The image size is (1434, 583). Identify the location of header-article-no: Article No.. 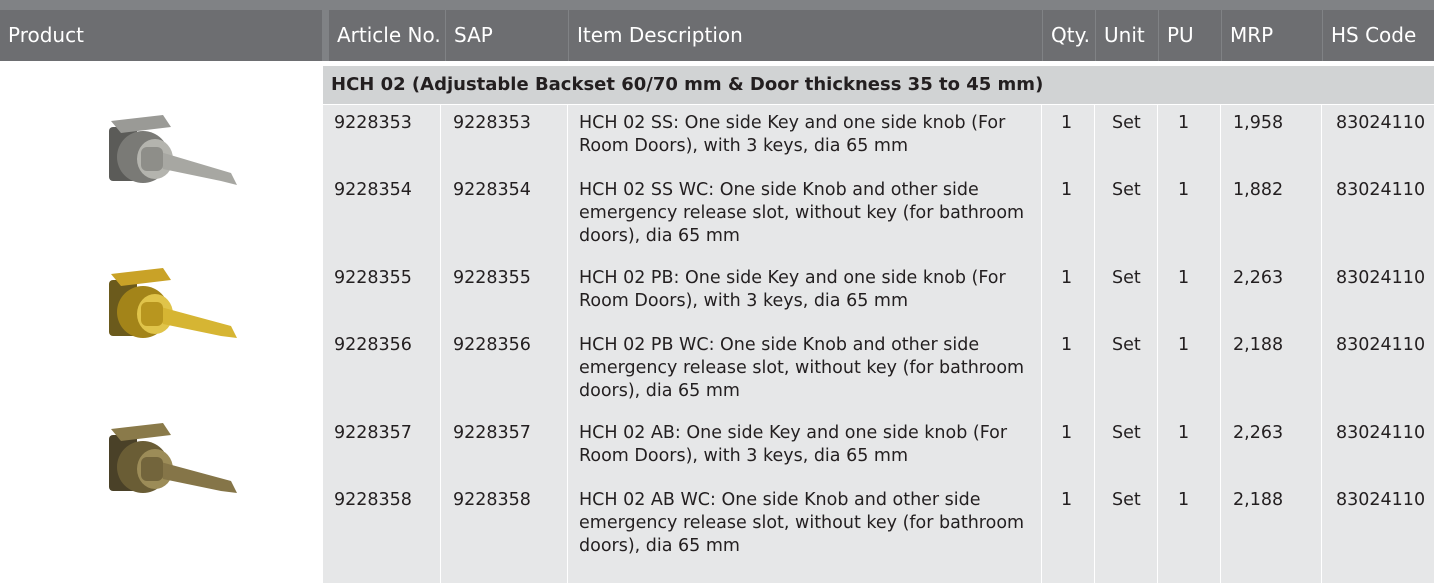
(387, 35).